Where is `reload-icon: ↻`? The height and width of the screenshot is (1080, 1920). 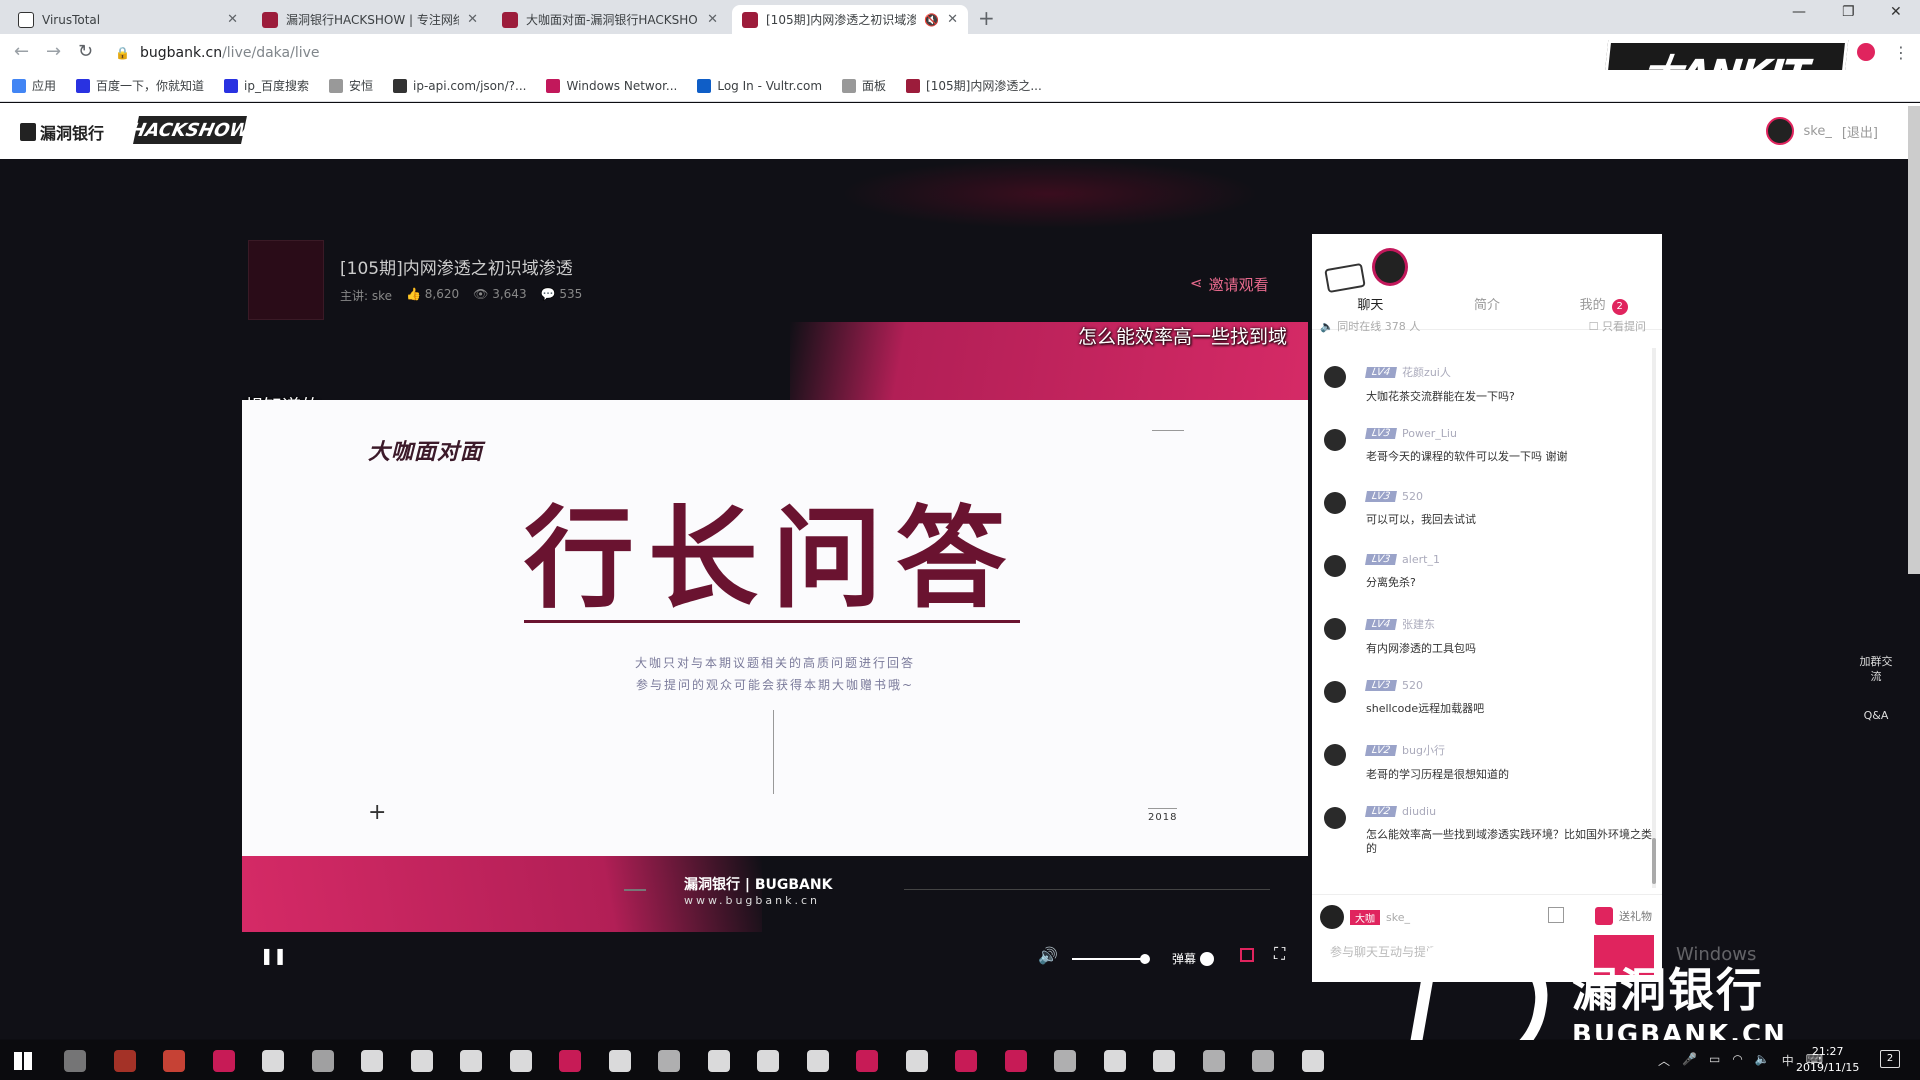
reload-icon: ↻ is located at coordinates (85, 51).